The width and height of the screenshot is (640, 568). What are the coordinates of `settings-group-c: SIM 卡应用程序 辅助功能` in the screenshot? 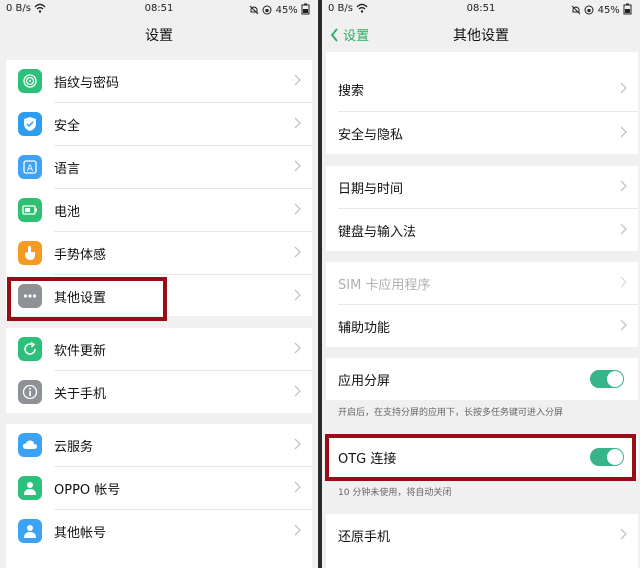 It's located at (482, 304).